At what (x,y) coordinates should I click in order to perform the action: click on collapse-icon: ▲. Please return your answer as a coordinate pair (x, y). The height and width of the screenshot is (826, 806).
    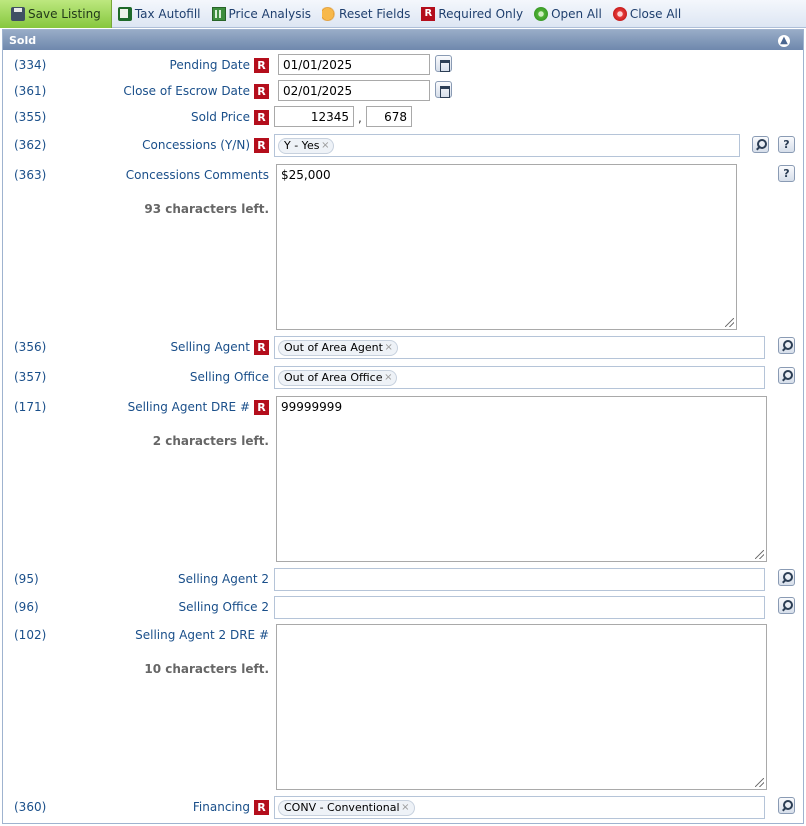
    Looking at the image, I should click on (784, 41).